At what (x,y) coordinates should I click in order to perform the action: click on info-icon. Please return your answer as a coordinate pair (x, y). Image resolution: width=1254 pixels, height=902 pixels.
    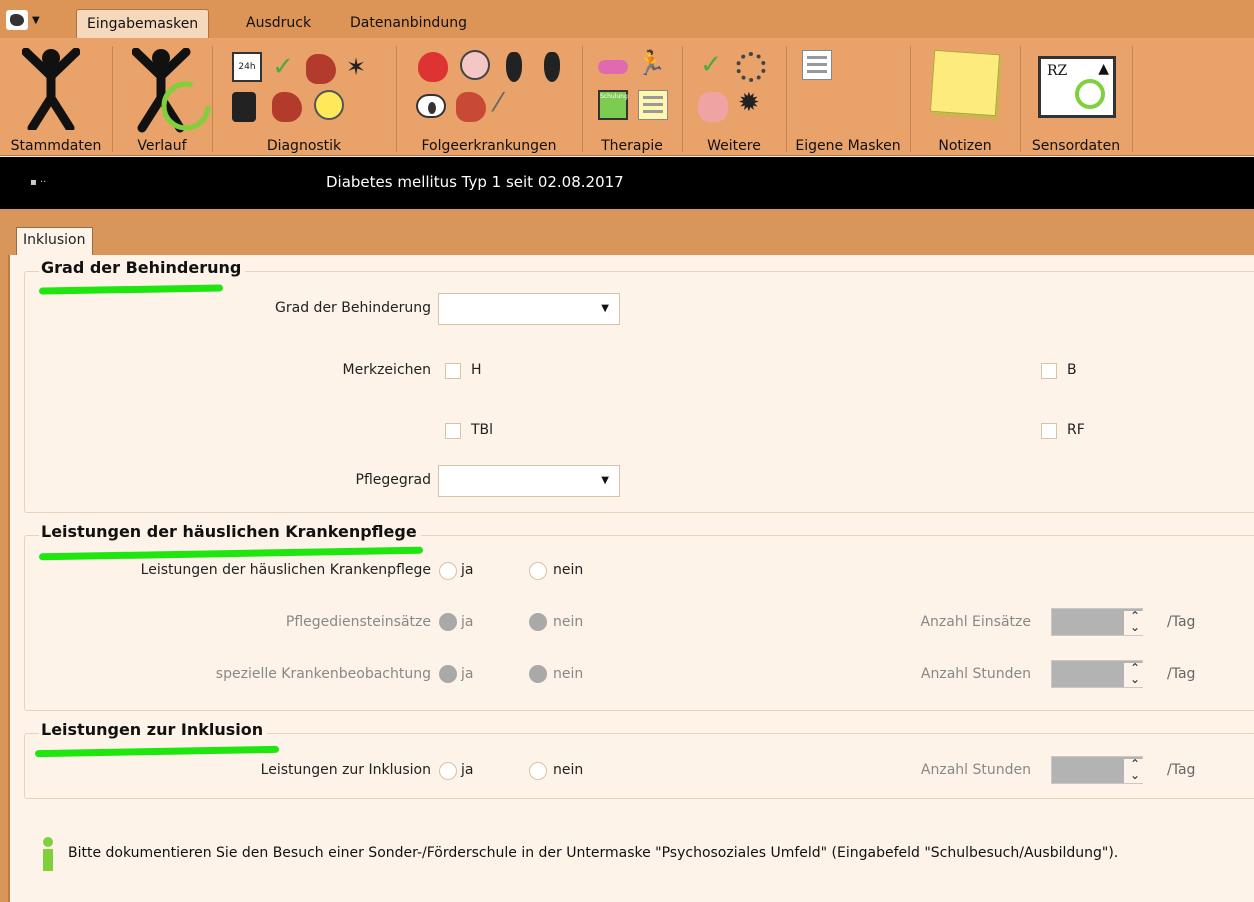
    Looking at the image, I should click on (48, 854).